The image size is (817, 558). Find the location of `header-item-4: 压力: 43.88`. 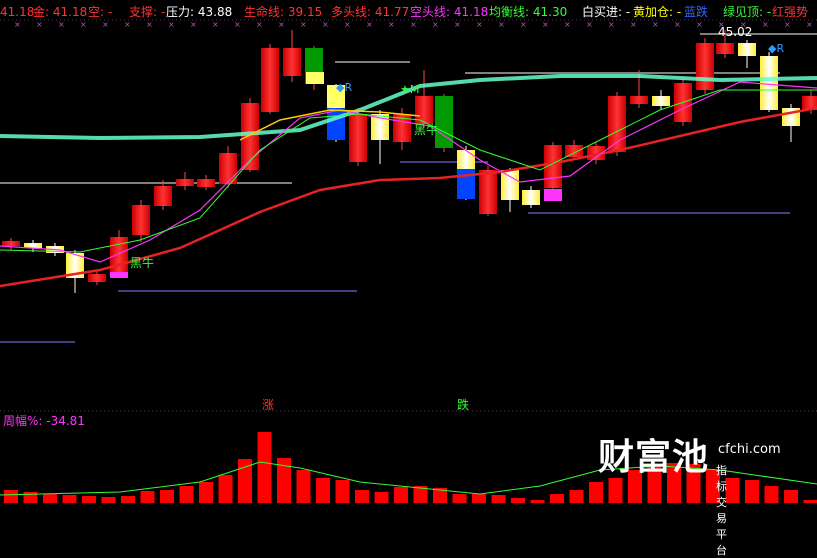

header-item-4: 压力: 43.88 is located at coordinates (199, 12).